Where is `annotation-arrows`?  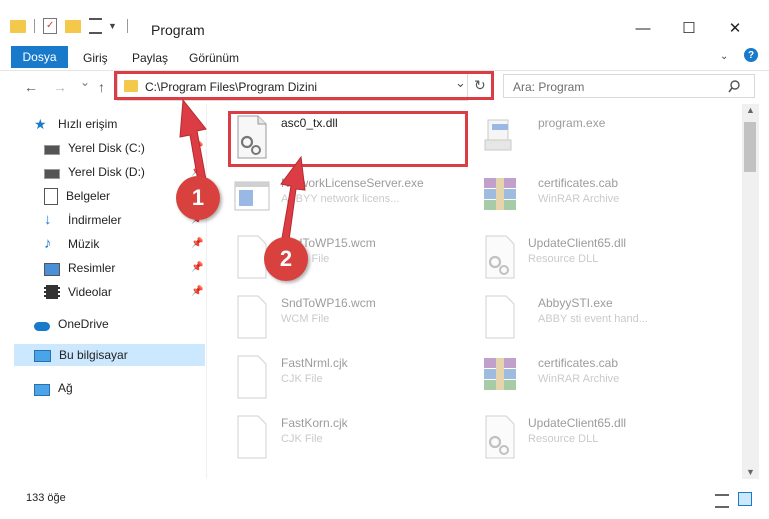 annotation-arrows is located at coordinates (242, 169).